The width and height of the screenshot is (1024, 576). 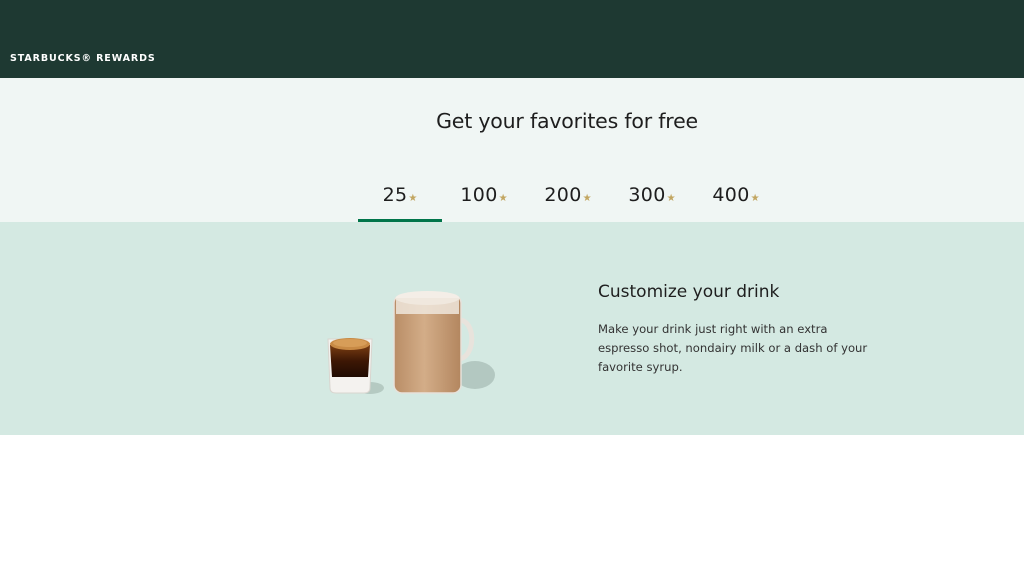 I want to click on tier-tab-label: 25, so click(x=395, y=195).